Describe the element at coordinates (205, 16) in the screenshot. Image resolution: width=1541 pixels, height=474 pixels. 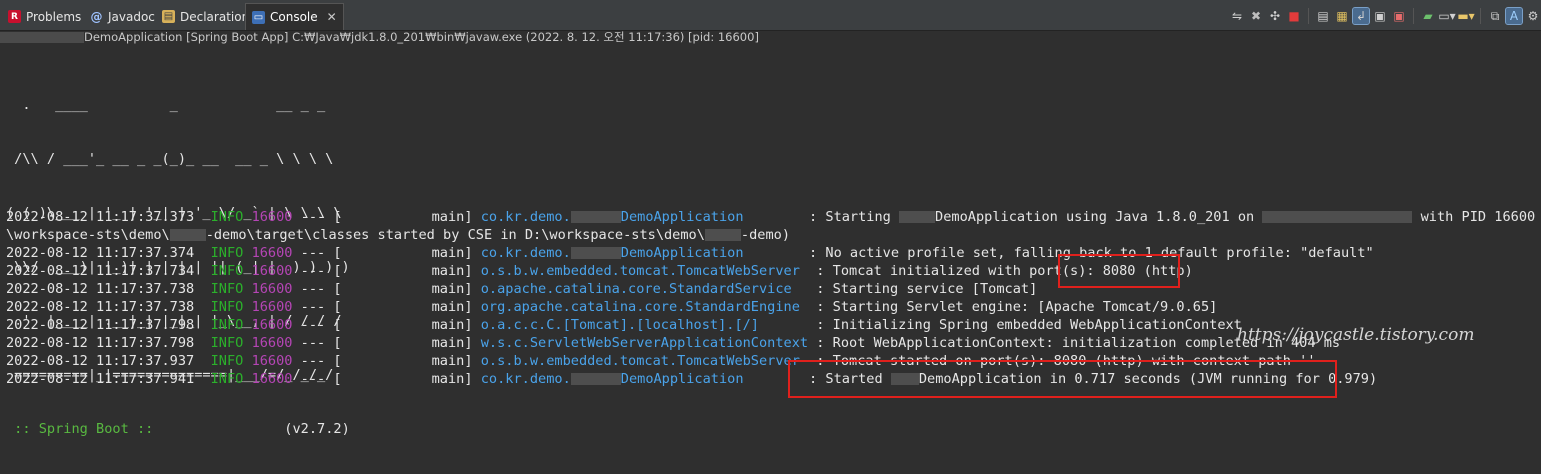
I see `tab-declaration: ▤ Declaration` at that location.